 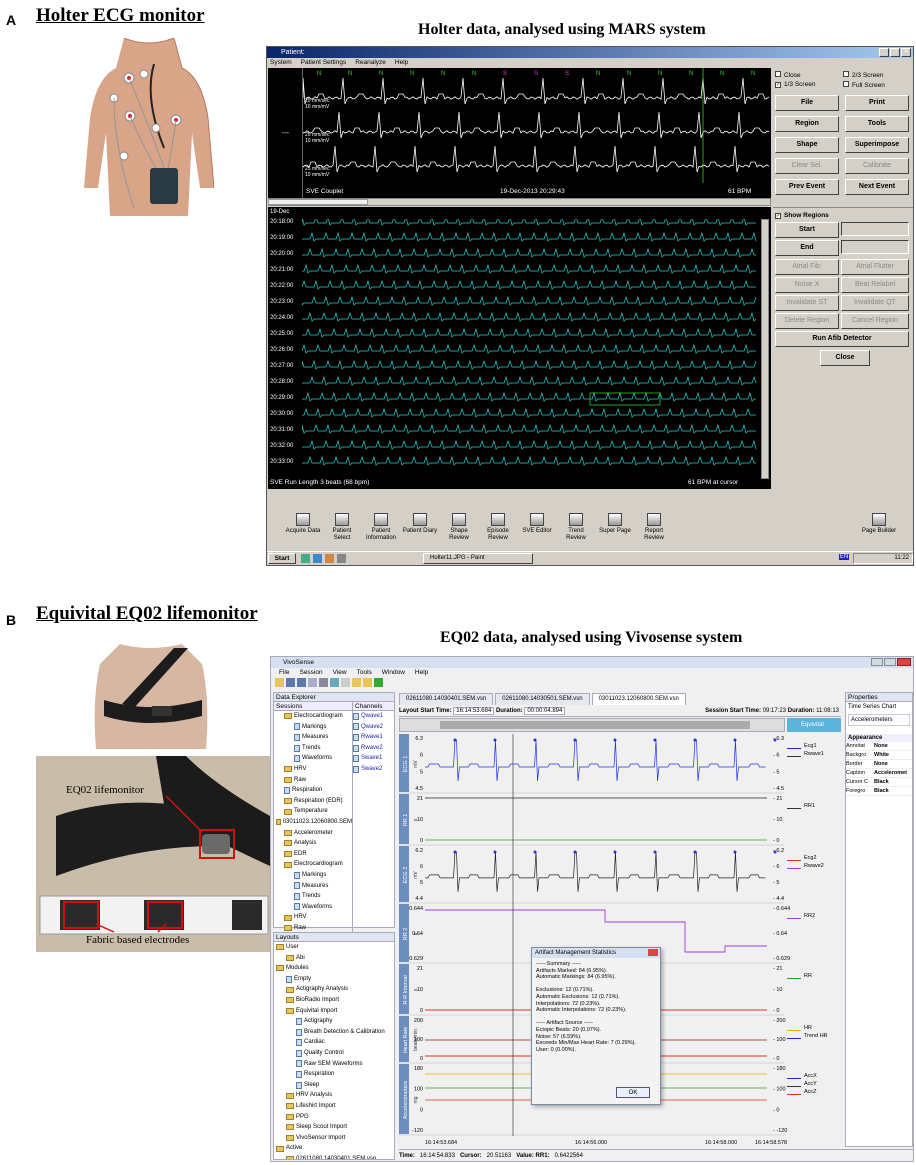 What do you see at coordinates (633, 1092) in the screenshot?
I see `dialog-ok-button: OK` at bounding box center [633, 1092].